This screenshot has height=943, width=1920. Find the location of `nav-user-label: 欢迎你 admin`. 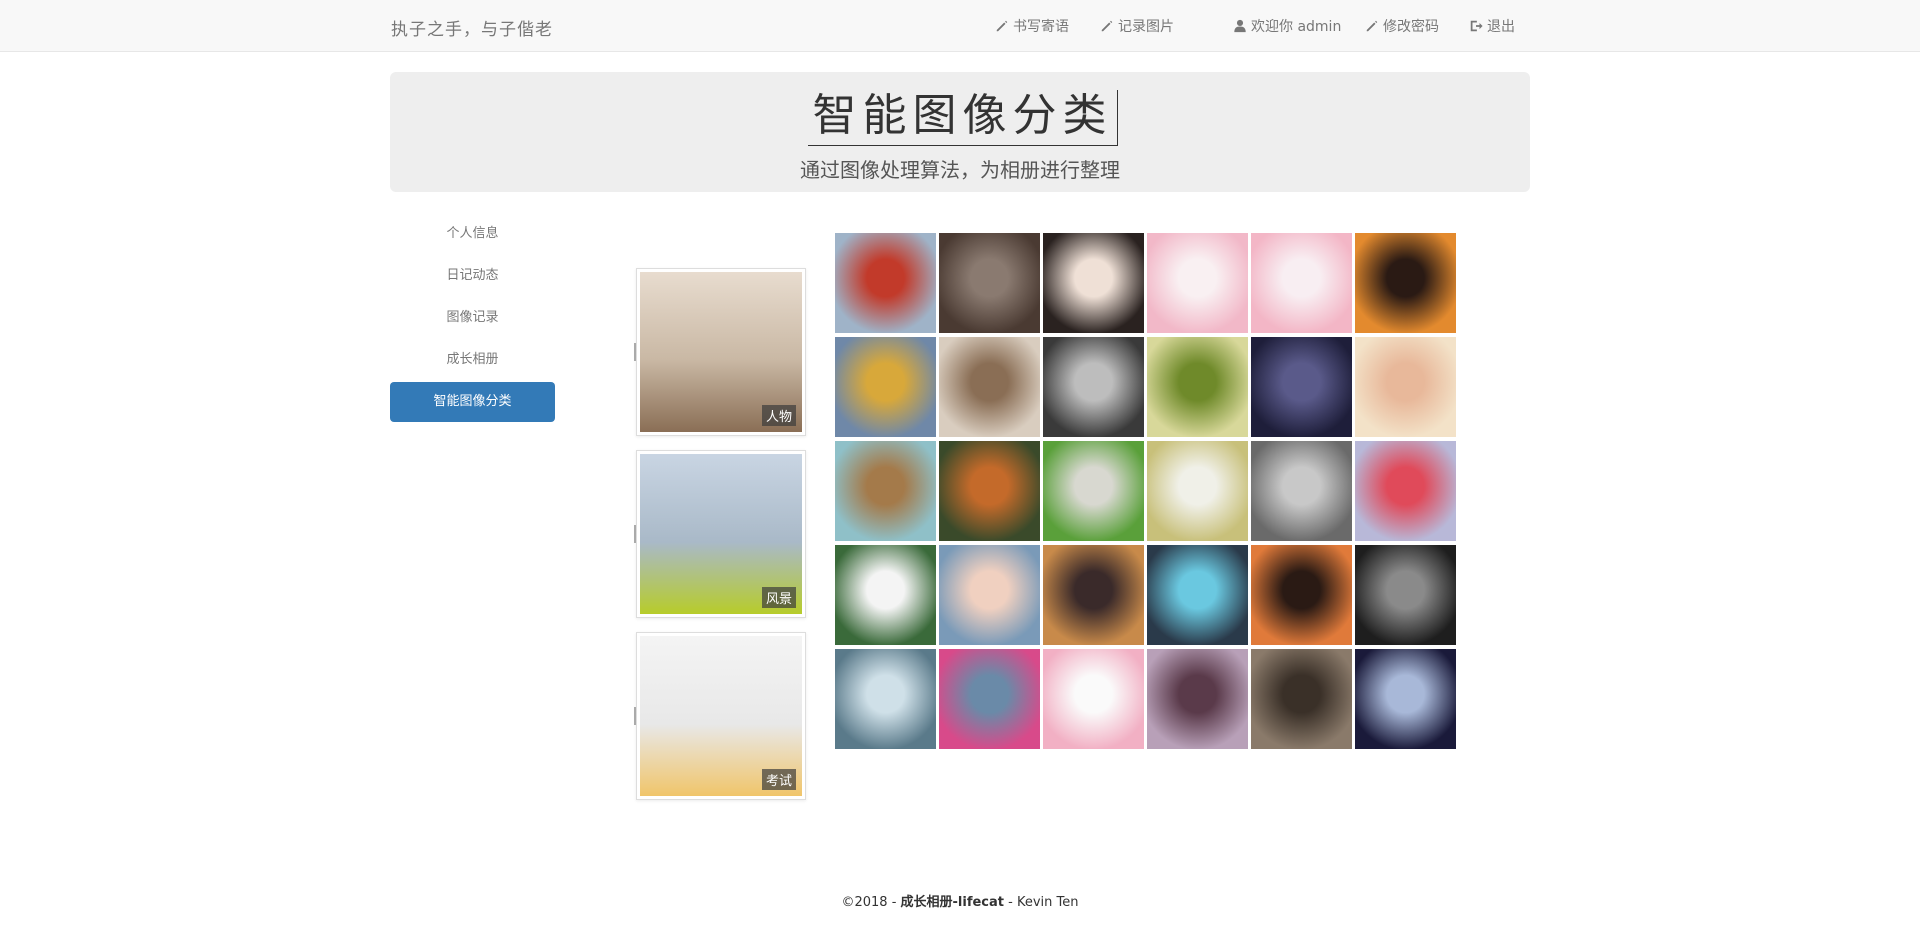

nav-user-label: 欢迎你 admin is located at coordinates (1296, 27).